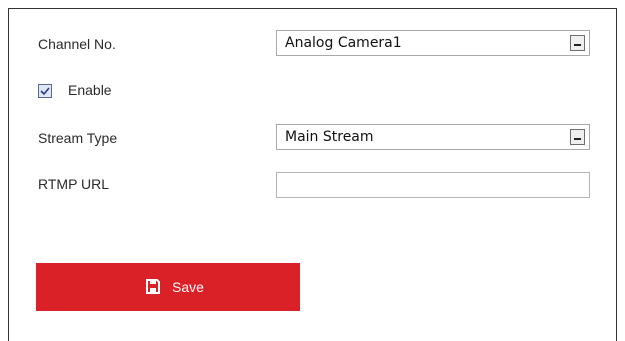 This screenshot has width=625, height=341. Describe the element at coordinates (78, 138) in the screenshot. I see `stream-type-label: Stream Type` at that location.